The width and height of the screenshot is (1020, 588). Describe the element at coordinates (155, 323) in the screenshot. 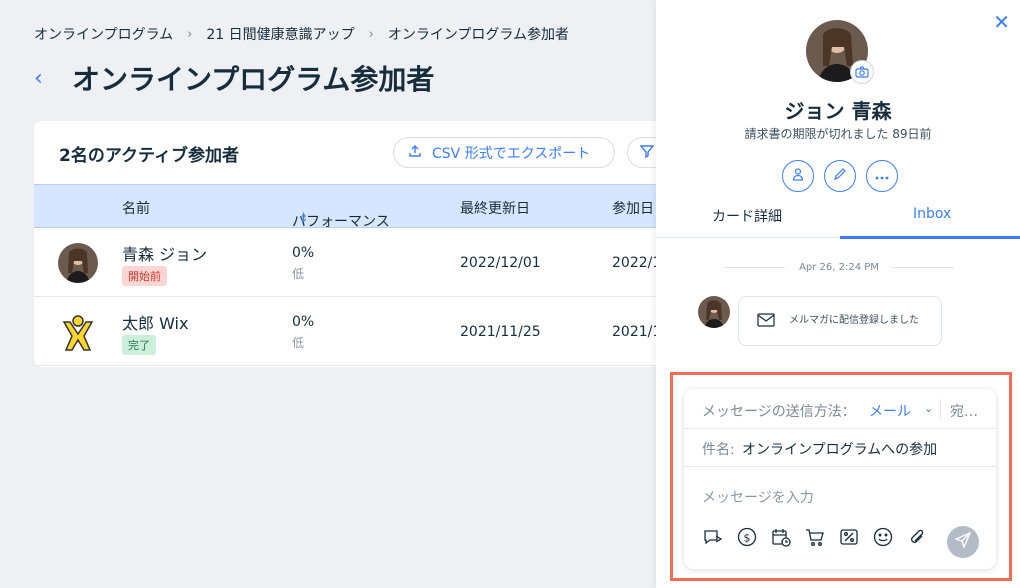

I see `participant-name: 太郎 Wix` at that location.